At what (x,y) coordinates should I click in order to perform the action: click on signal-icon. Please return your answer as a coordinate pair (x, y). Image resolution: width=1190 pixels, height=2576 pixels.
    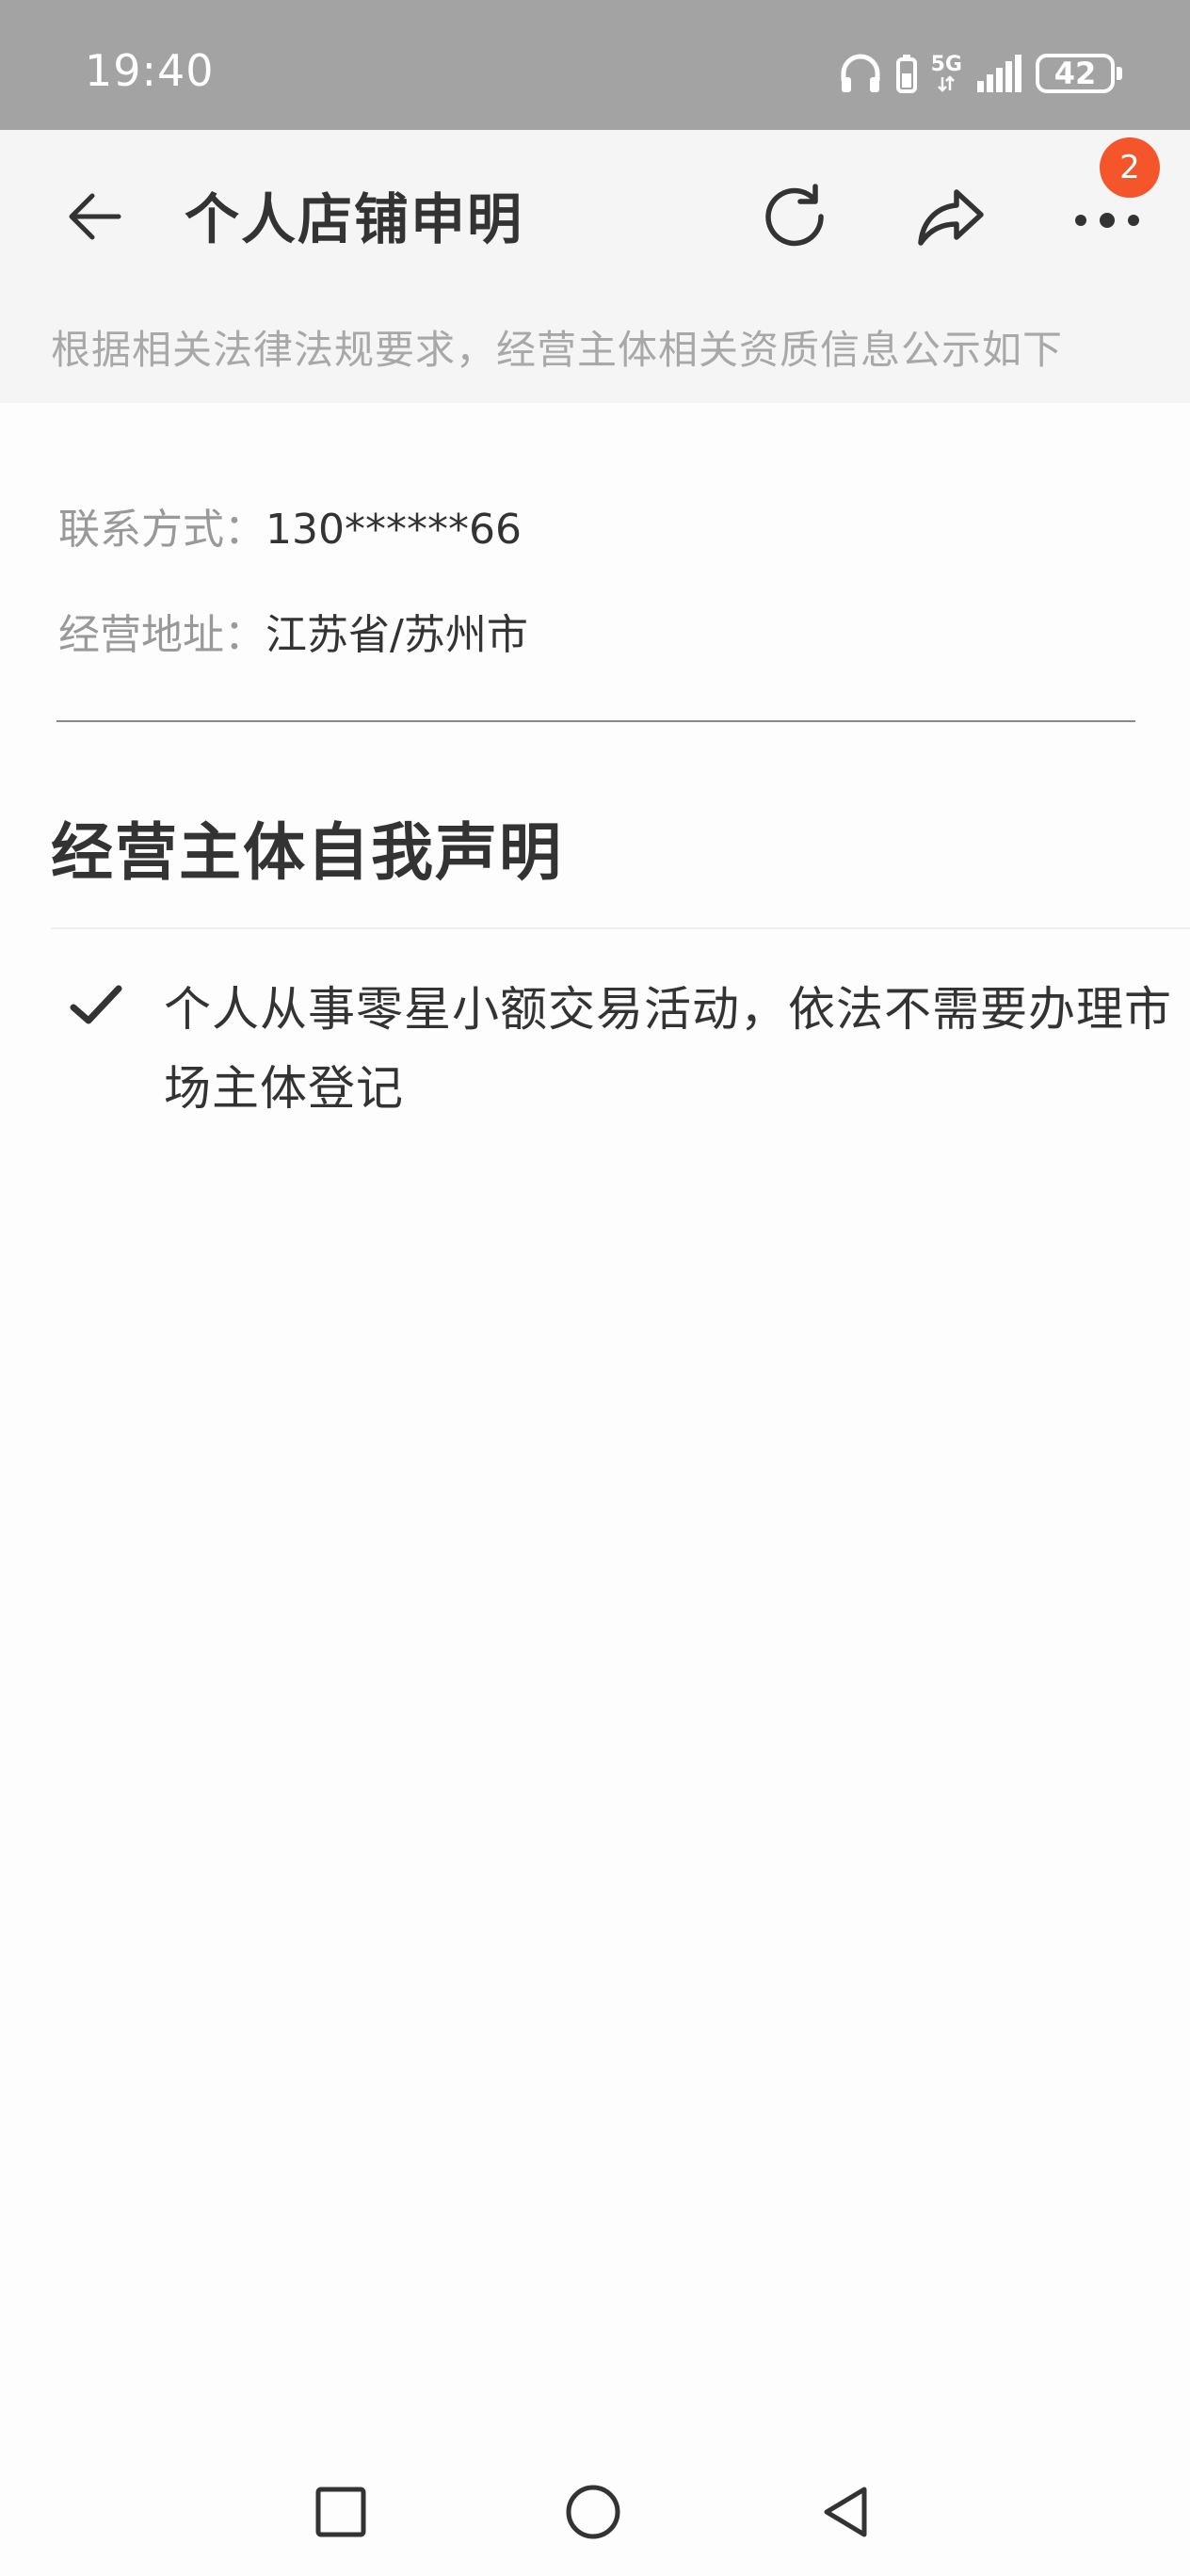
    Looking at the image, I should click on (999, 73).